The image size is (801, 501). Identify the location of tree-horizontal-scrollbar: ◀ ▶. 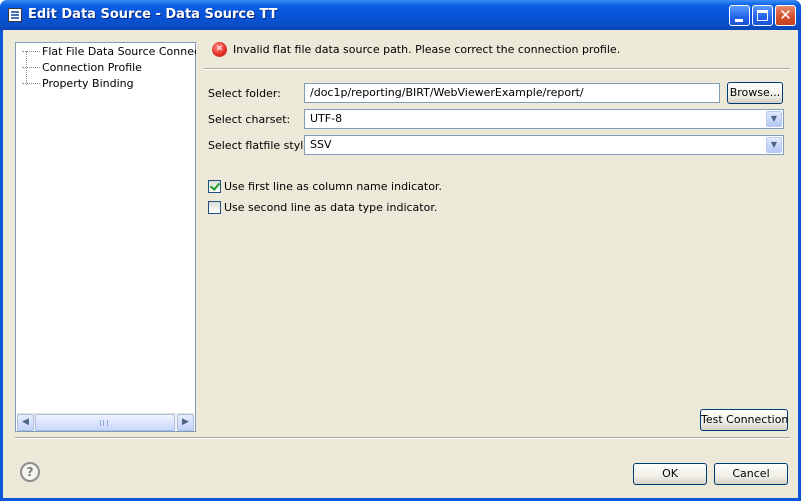
(105, 422).